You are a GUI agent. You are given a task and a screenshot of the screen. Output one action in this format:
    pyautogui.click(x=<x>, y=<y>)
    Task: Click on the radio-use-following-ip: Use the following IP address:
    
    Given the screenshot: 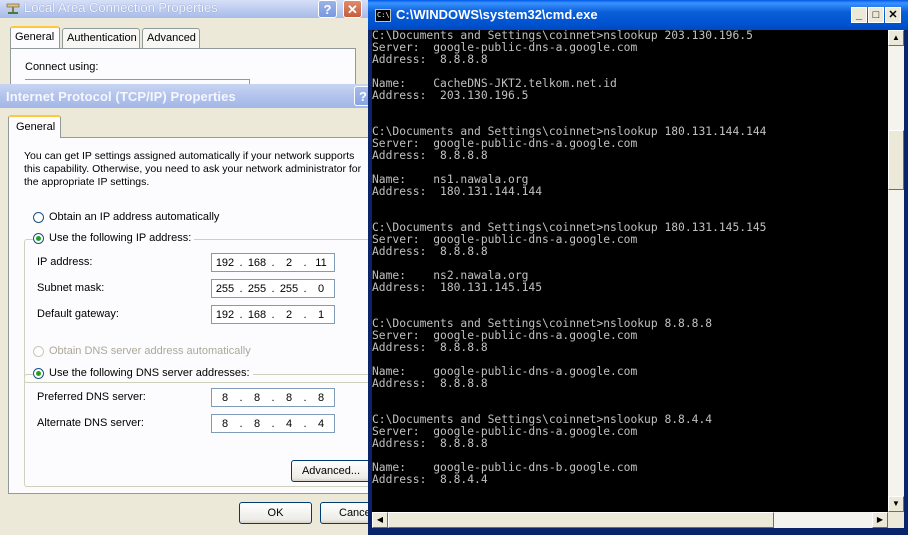 What is the action you would take?
    pyautogui.click(x=114, y=238)
    